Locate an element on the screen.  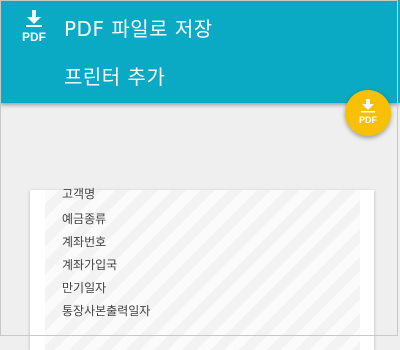
doc-field-label: 만기일자 is located at coordinates (84, 288).